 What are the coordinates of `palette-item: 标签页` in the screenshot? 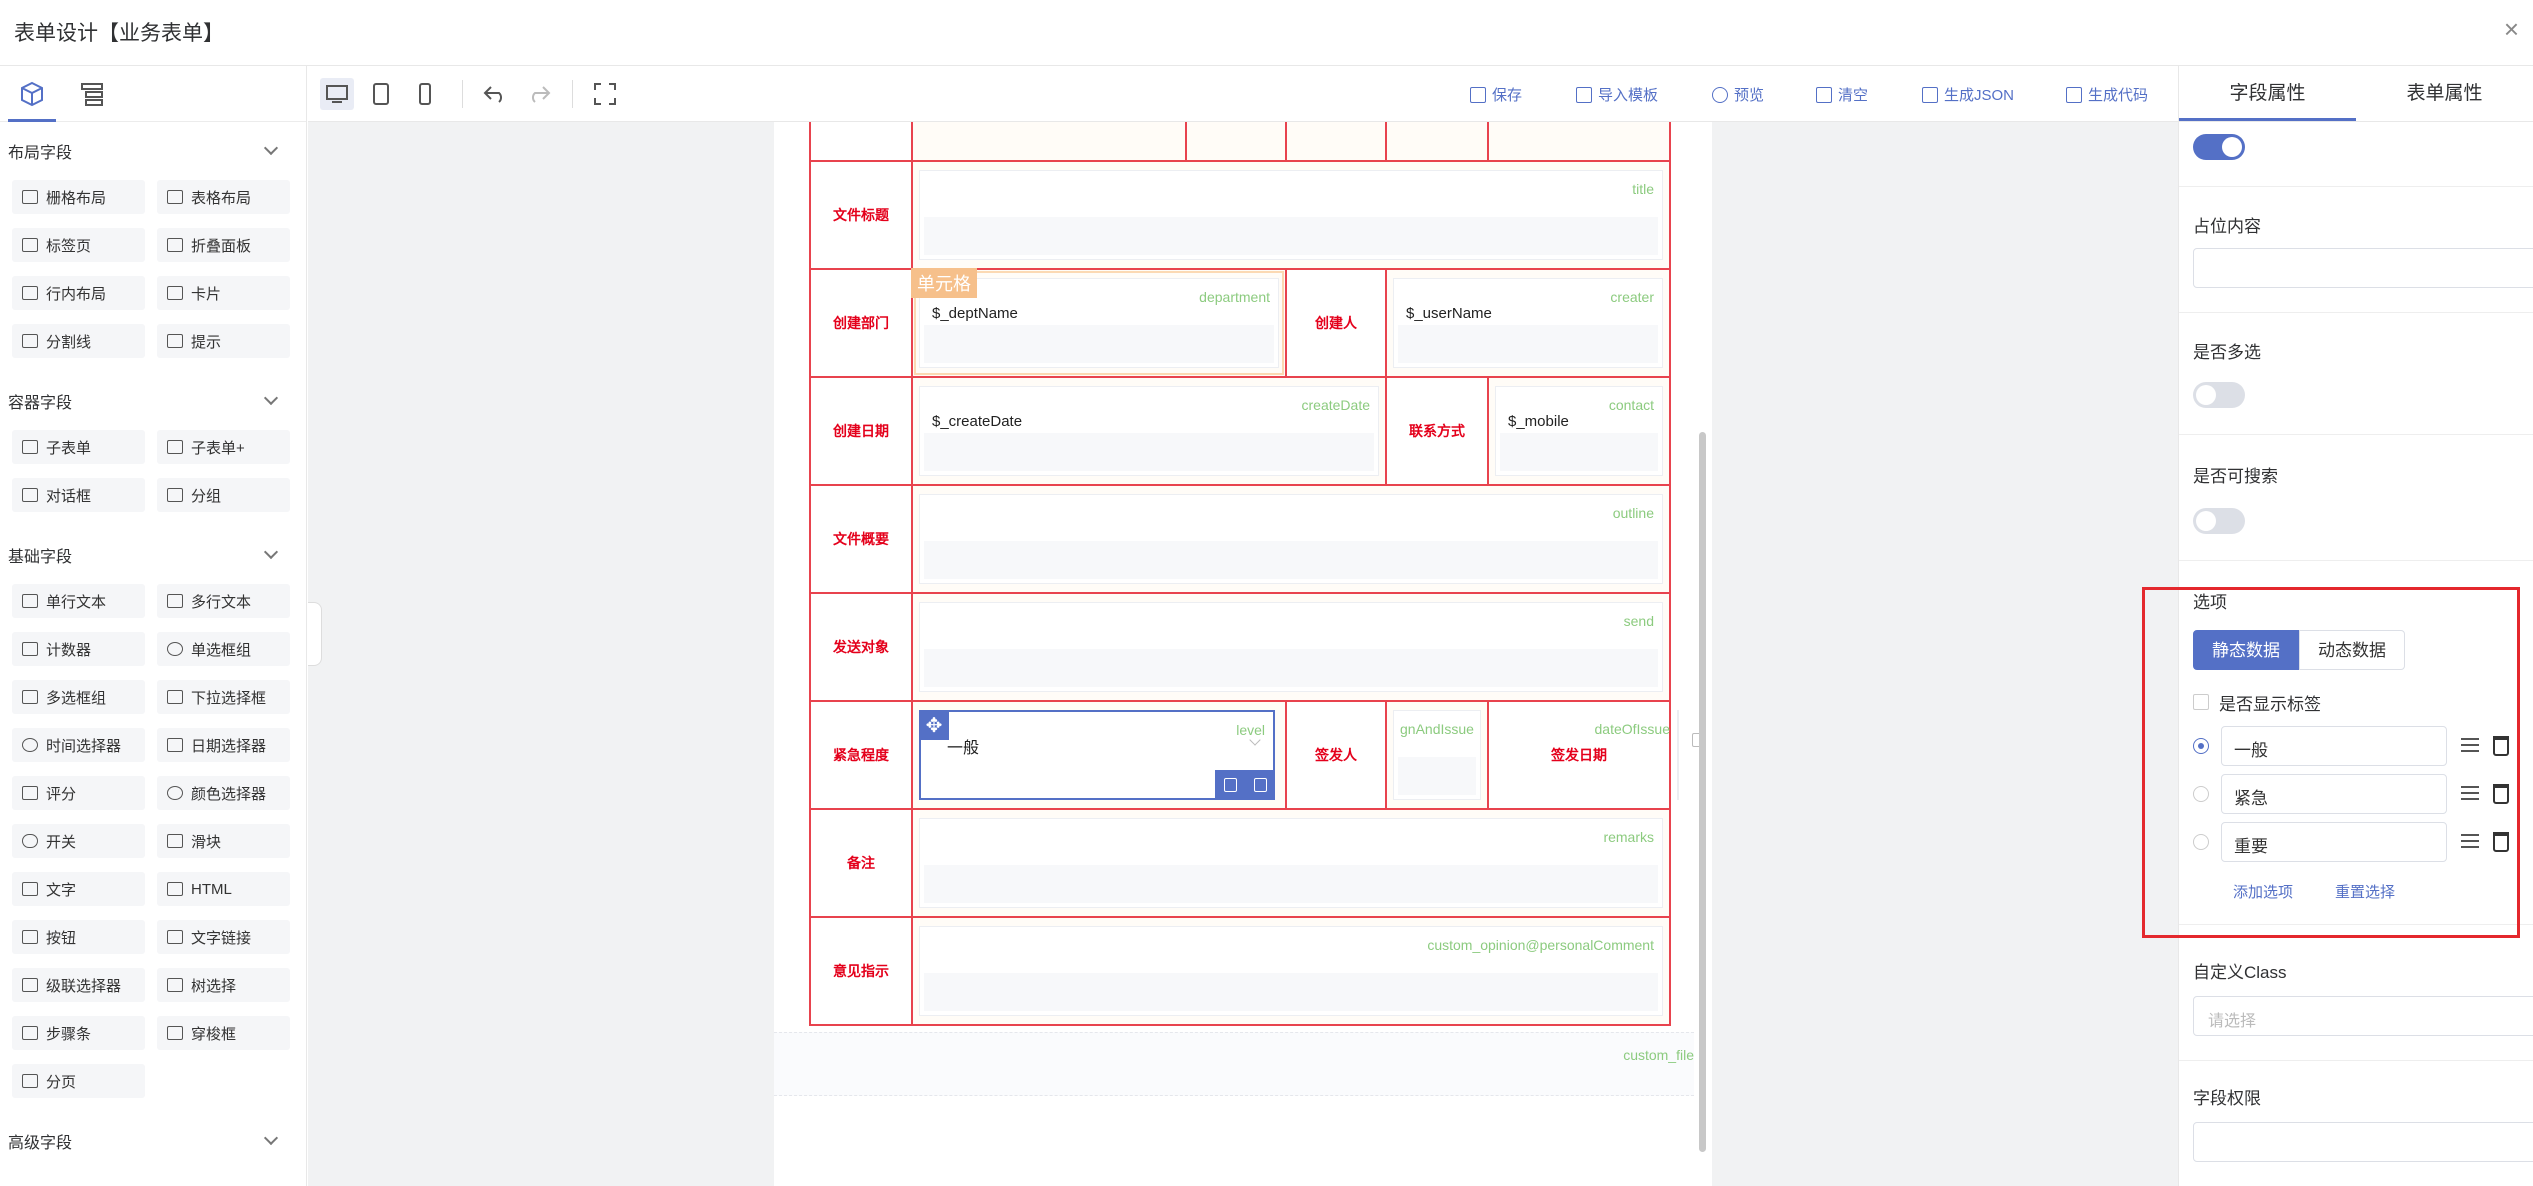 It's located at (78, 245).